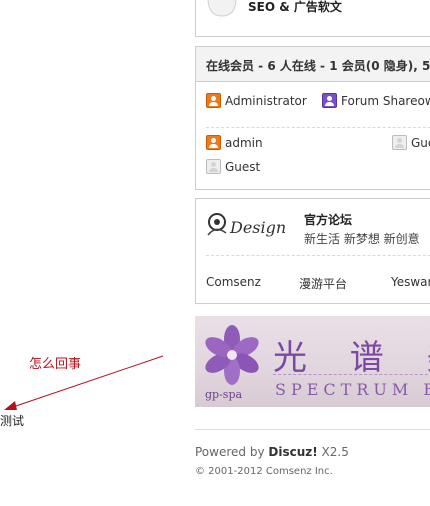 This screenshot has width=430, height=506. I want to click on member-name: Guest, so click(242, 167).